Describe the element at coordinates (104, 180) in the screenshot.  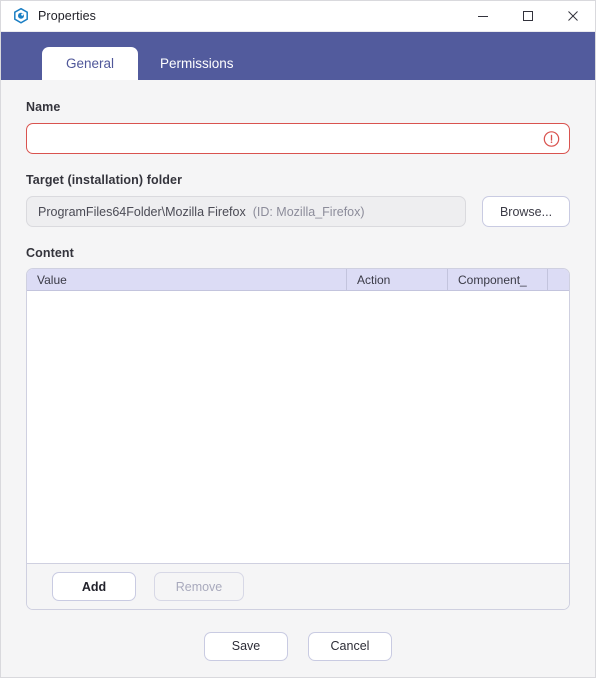
I see `target-folder-label: Target (installation) folder` at that location.